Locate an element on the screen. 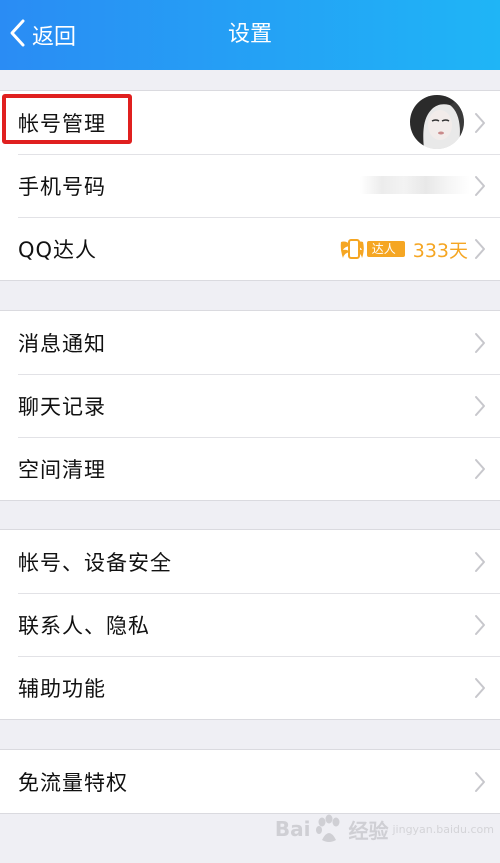 This screenshot has height=863, width=500. row-chat-history: 聊天记录 is located at coordinates (250, 405).